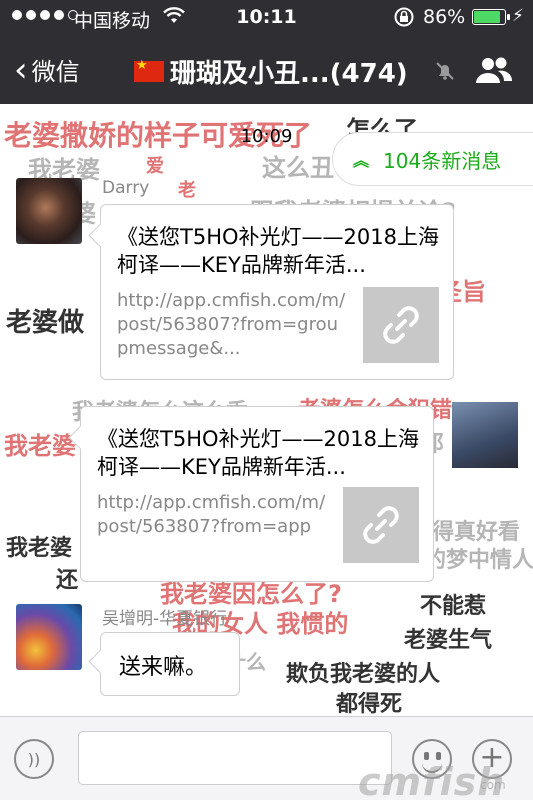 The width and height of the screenshot is (533, 804). What do you see at coordinates (21, 69) in the screenshot?
I see `chevron-left-icon: ‹` at bounding box center [21, 69].